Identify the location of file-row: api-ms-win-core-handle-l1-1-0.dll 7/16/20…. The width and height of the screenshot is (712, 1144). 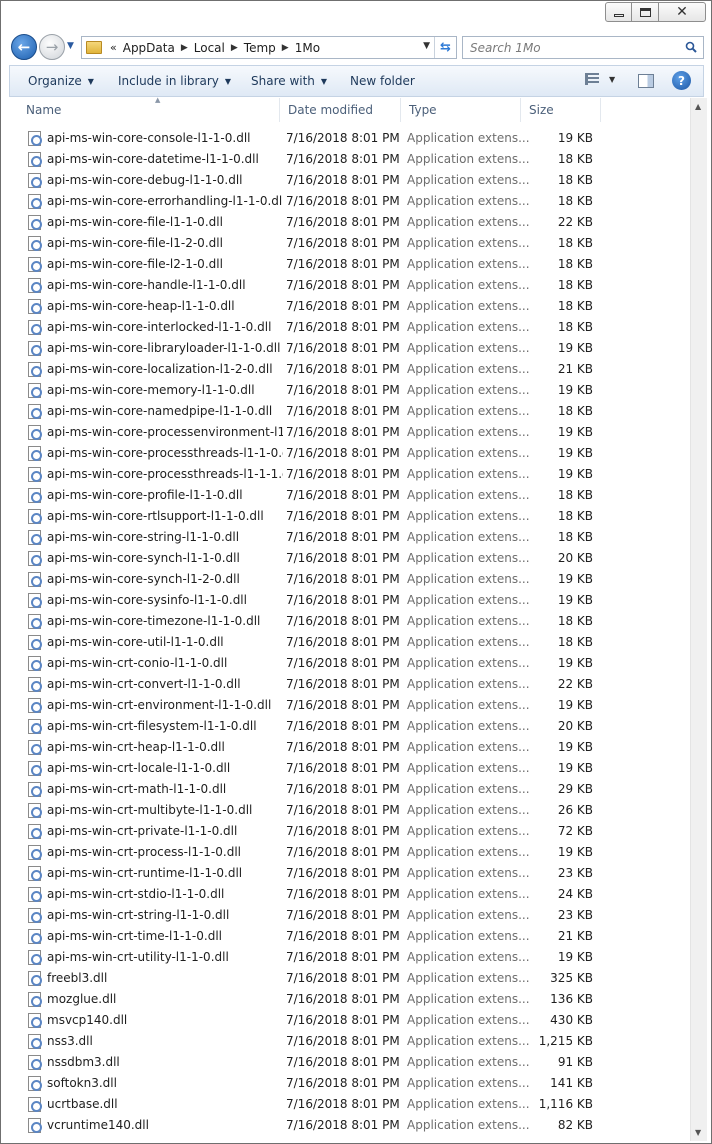
(349, 285).